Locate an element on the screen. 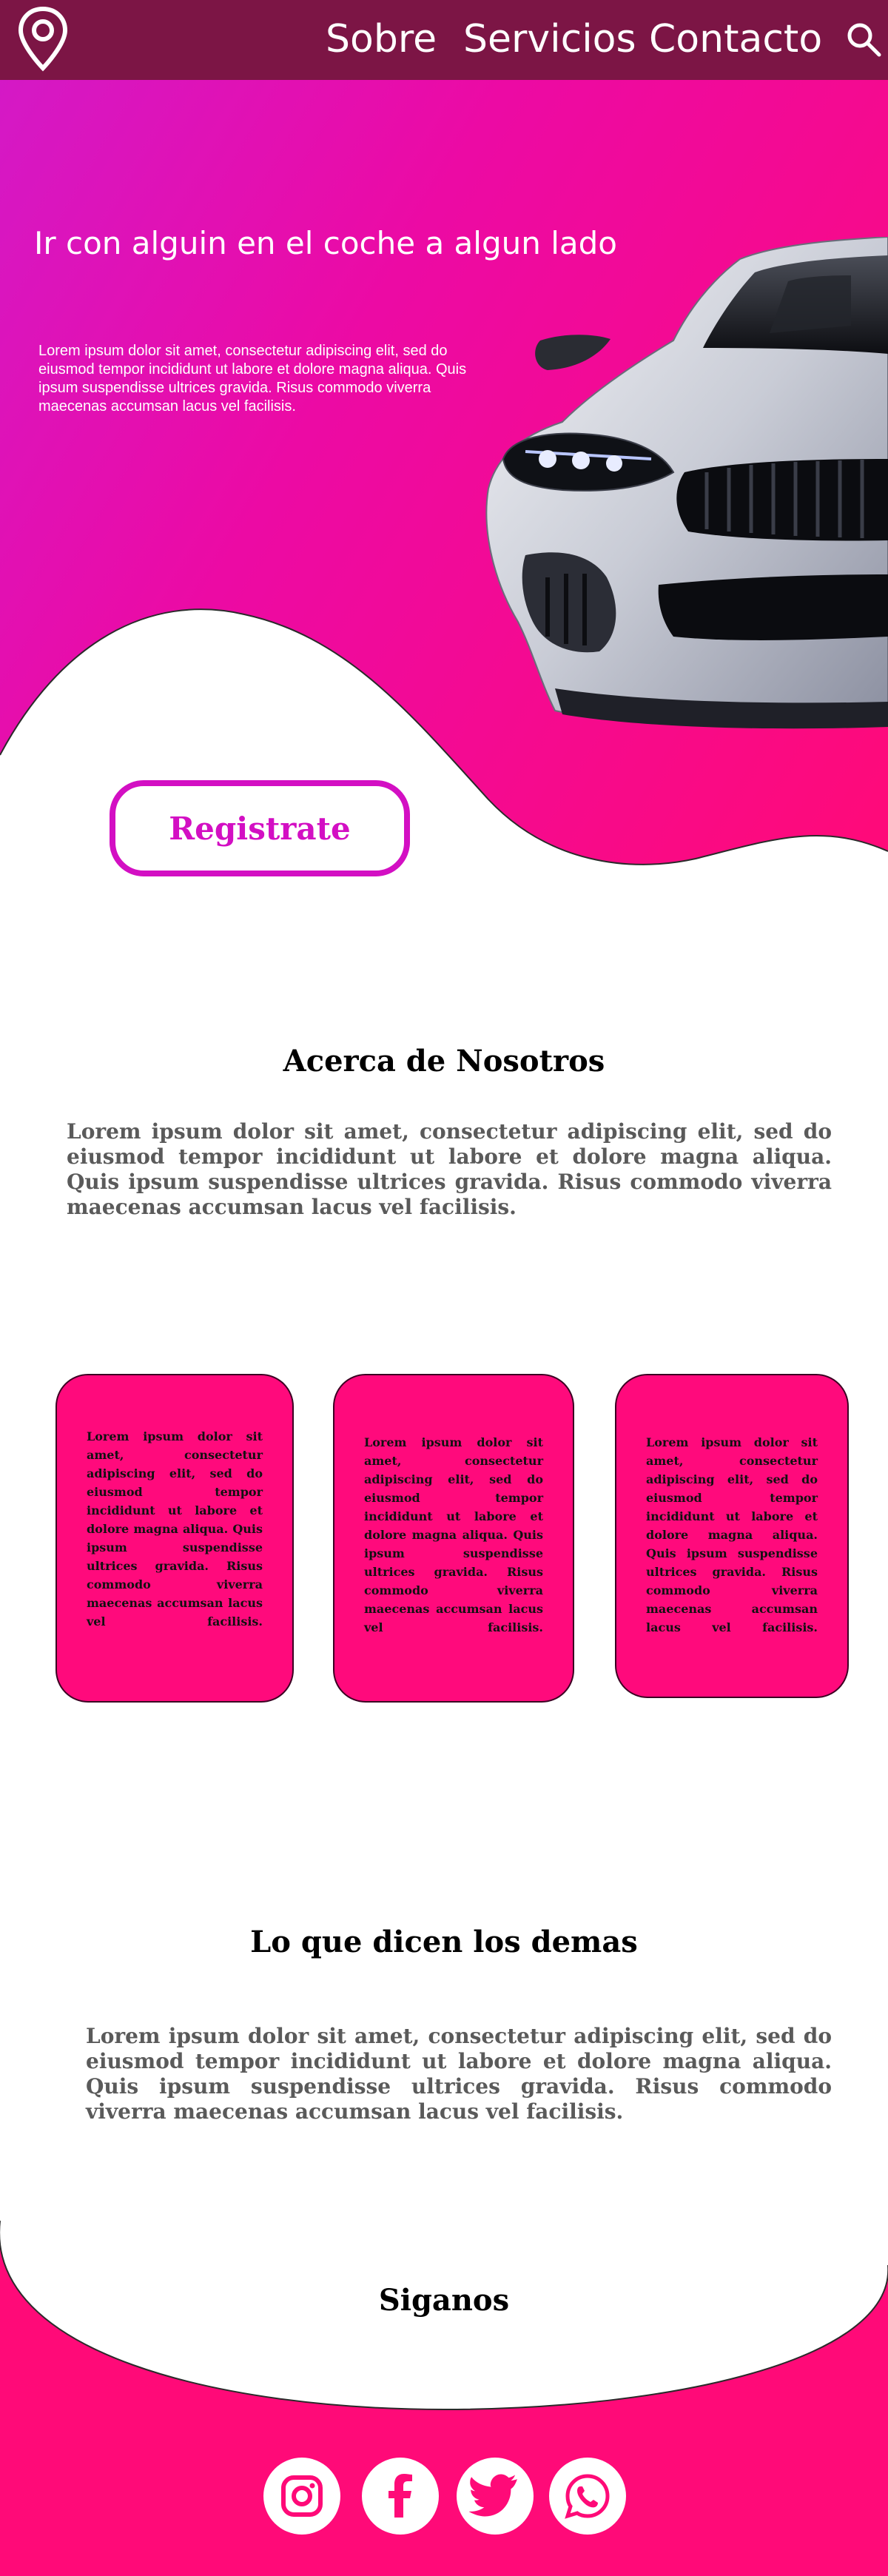 The width and height of the screenshot is (888, 2576). about-title: Acerca de Nosotros is located at coordinates (444, 1061).